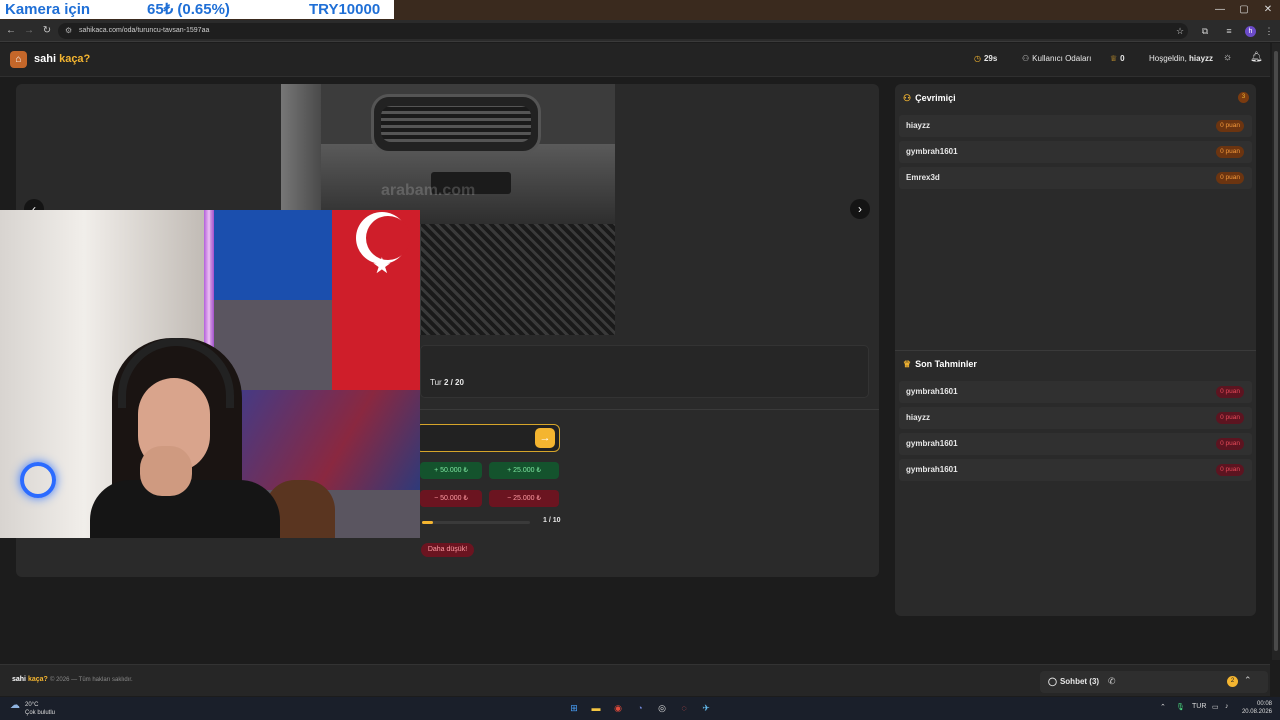  Describe the element at coordinates (32, 705) in the screenshot. I see `weather-temp: 20°C` at that location.